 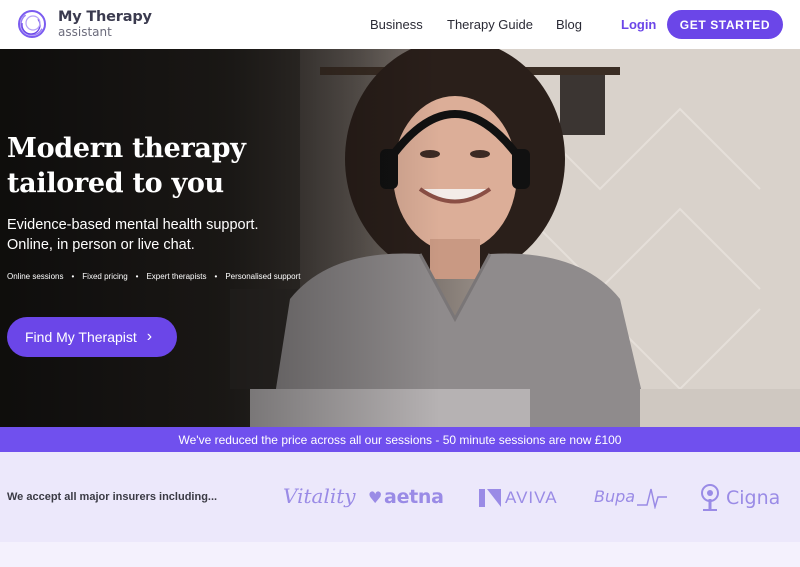 What do you see at coordinates (406, 497) in the screenshot?
I see `aetna-logo: ♥ aetna` at bounding box center [406, 497].